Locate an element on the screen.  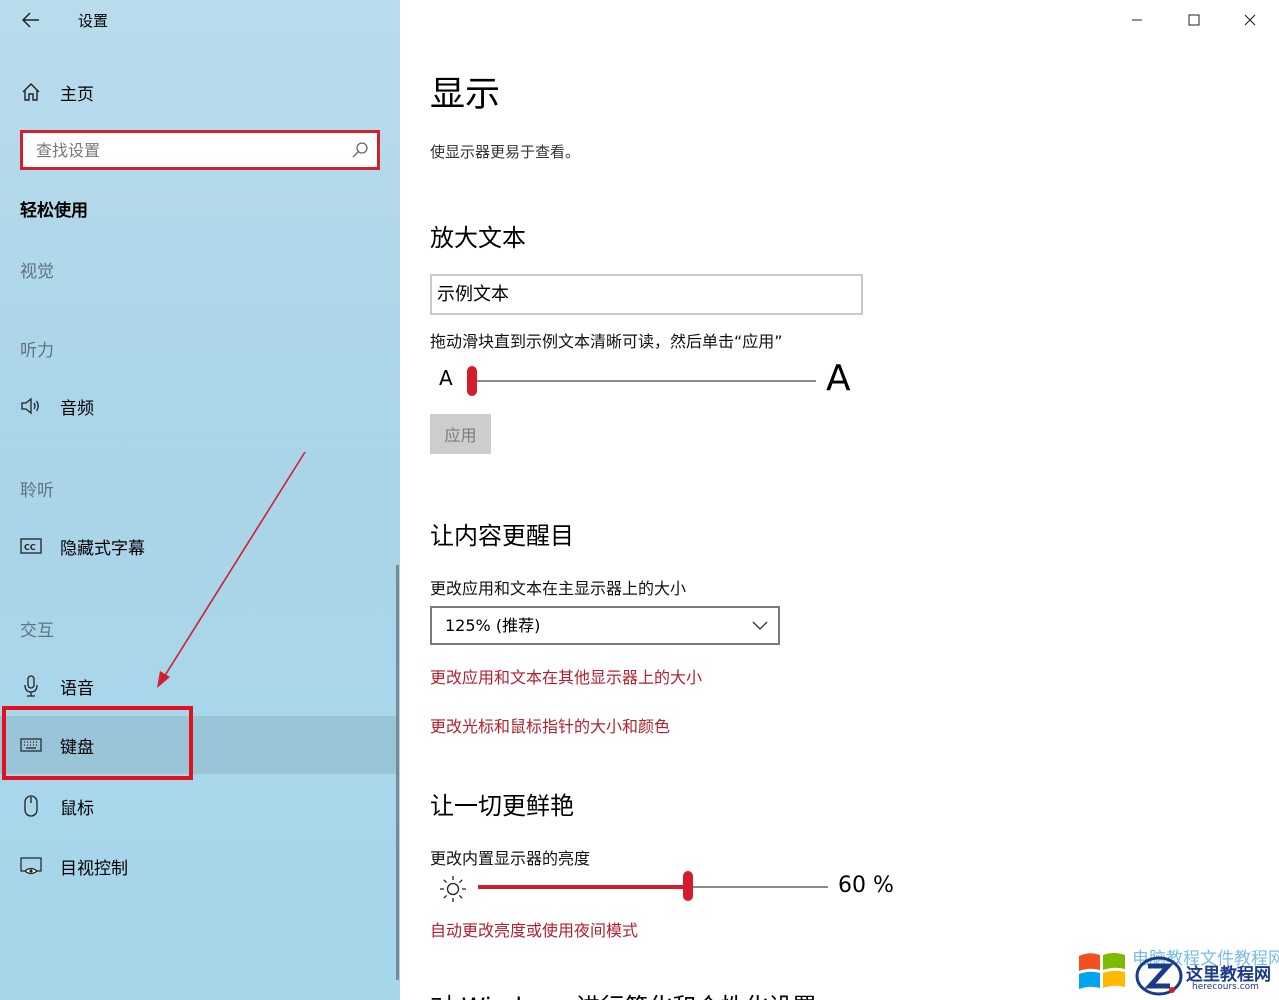
category-interaction: 交互 is located at coordinates (37, 631).